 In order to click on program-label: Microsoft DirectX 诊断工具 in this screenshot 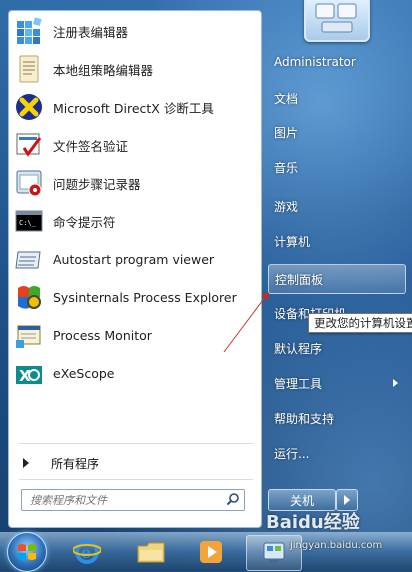, I will do `click(133, 108)`.